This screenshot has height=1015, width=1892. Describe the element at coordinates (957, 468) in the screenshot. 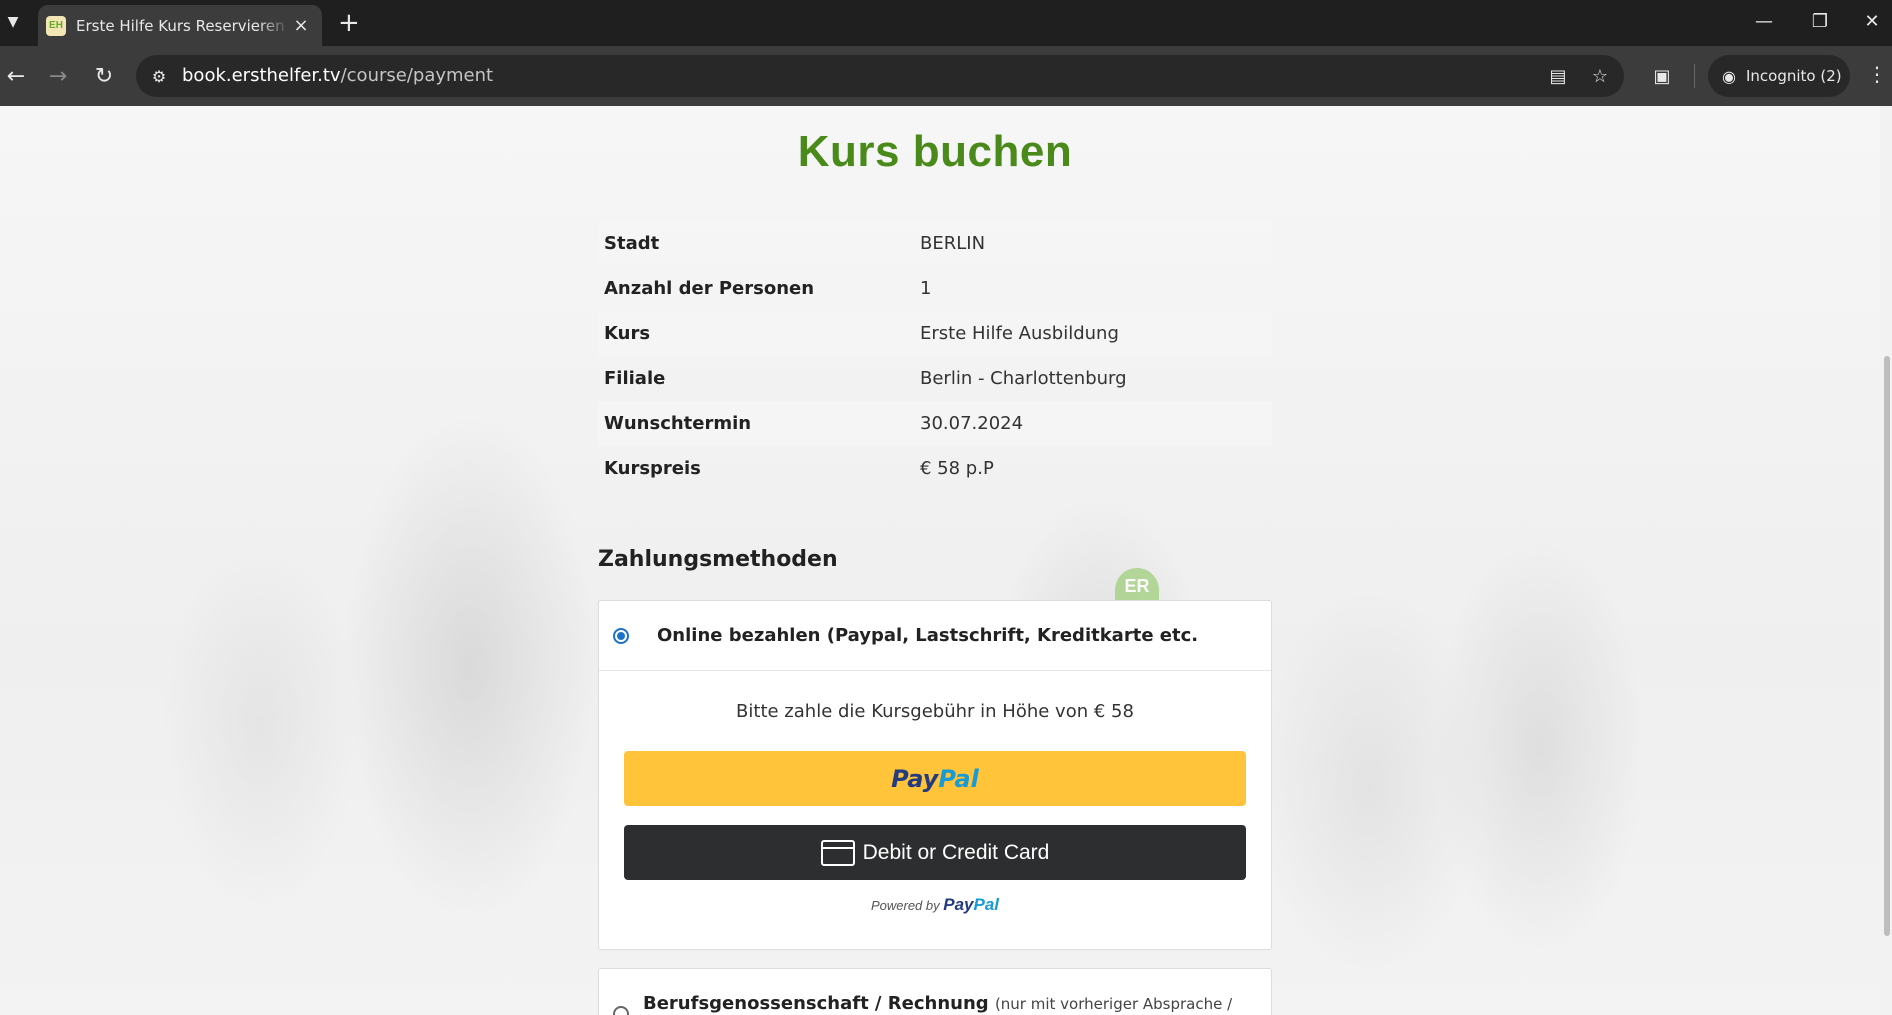

I see `detail-value: € 58 p.P` at that location.